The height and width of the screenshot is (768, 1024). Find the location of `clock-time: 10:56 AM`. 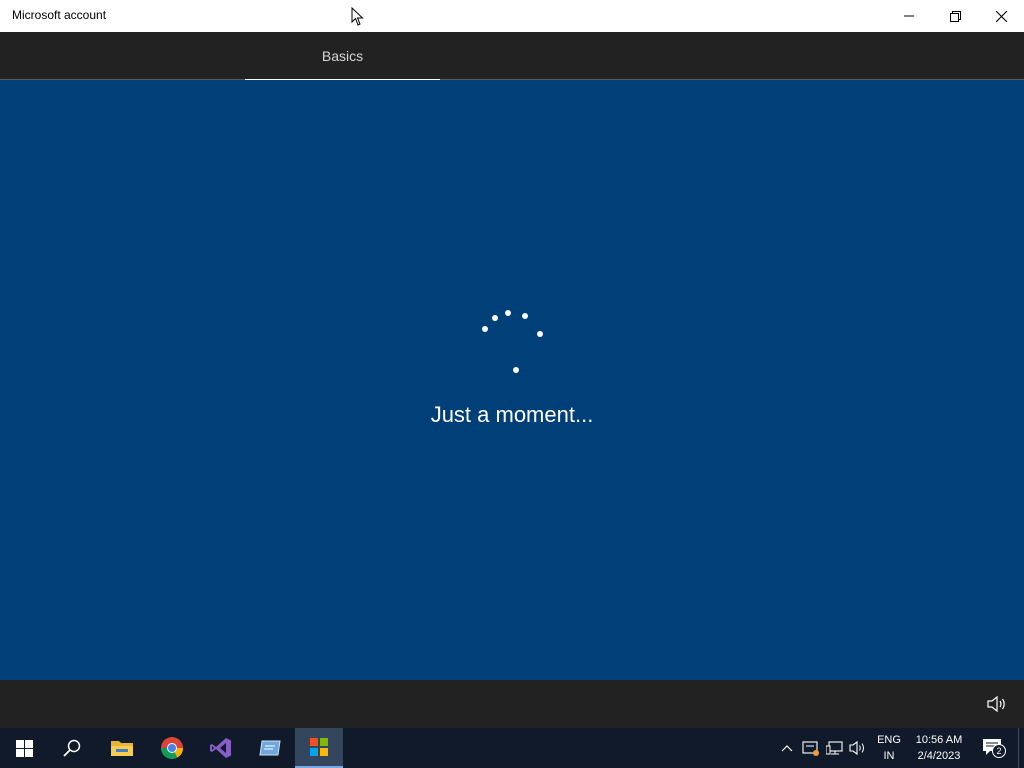

clock-time: 10:56 AM is located at coordinates (939, 740).